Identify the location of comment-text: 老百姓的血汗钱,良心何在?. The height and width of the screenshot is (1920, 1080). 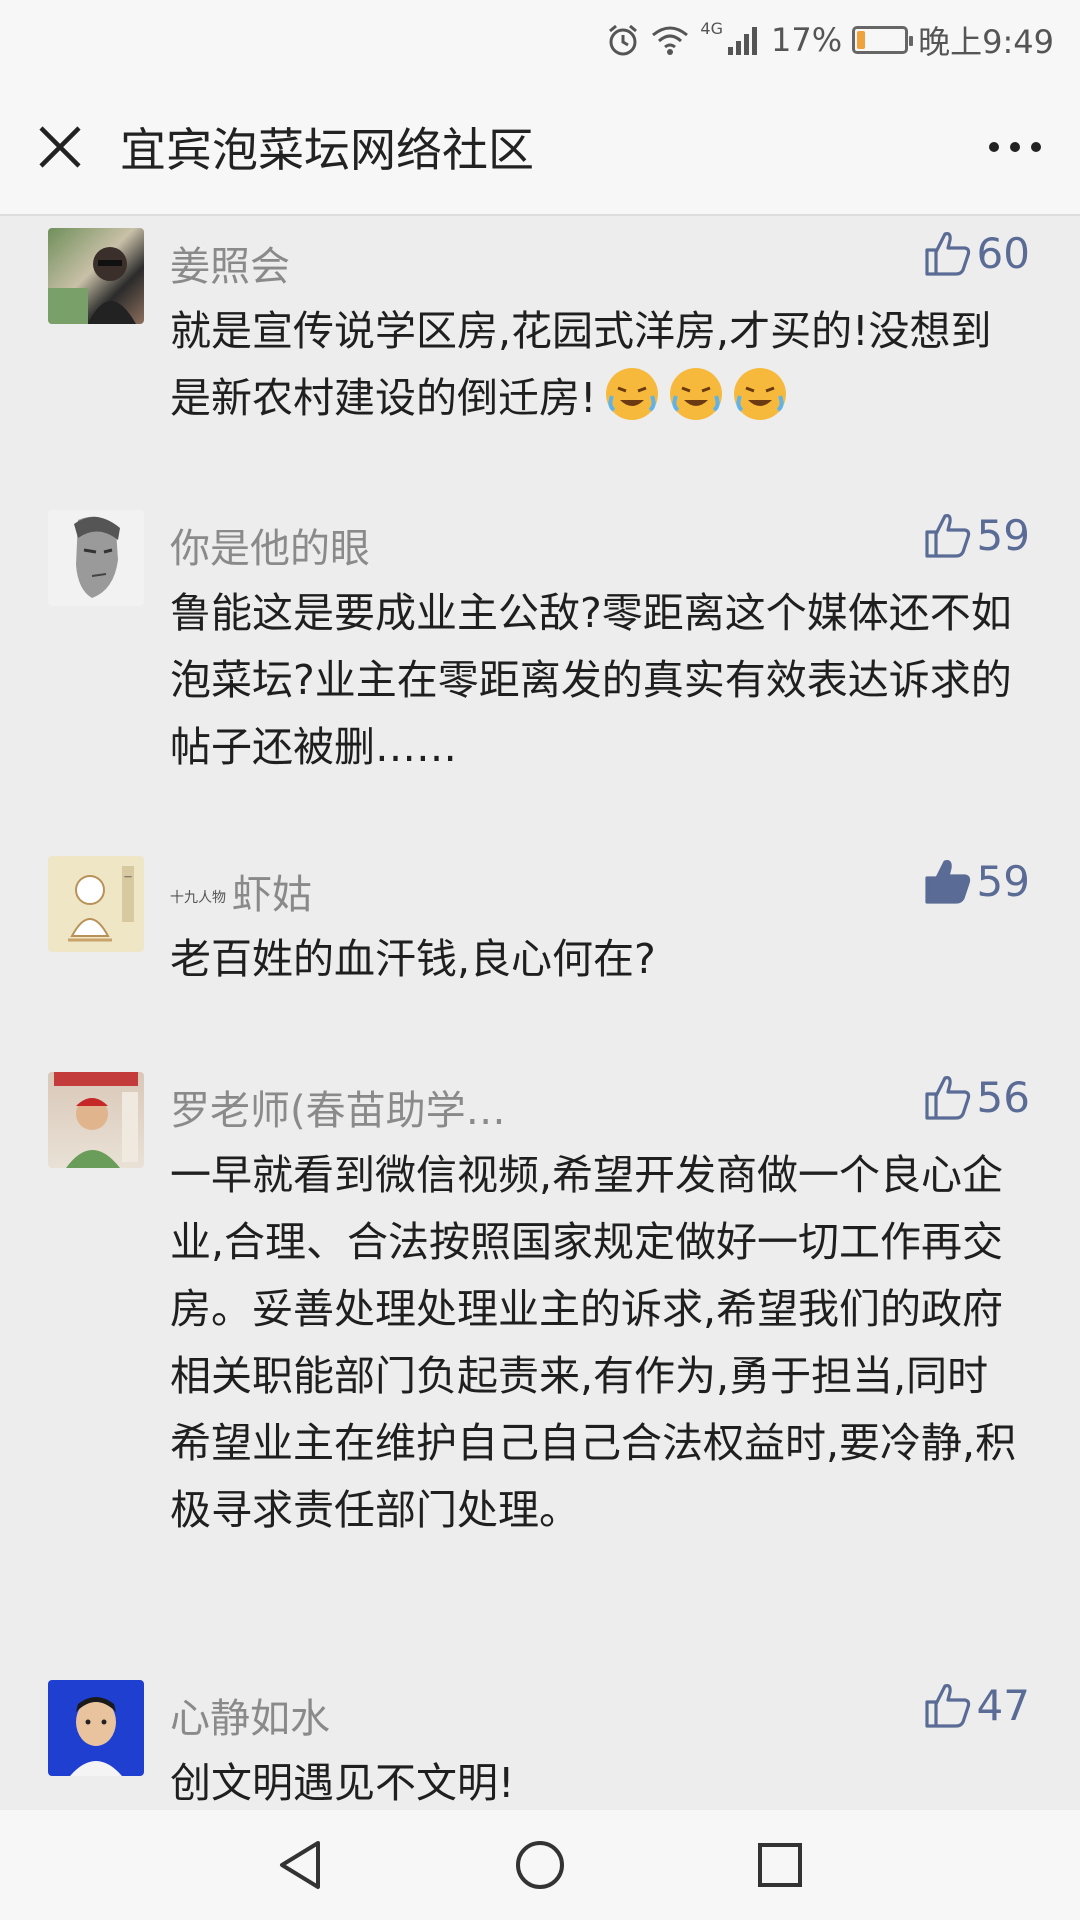
(413, 959).